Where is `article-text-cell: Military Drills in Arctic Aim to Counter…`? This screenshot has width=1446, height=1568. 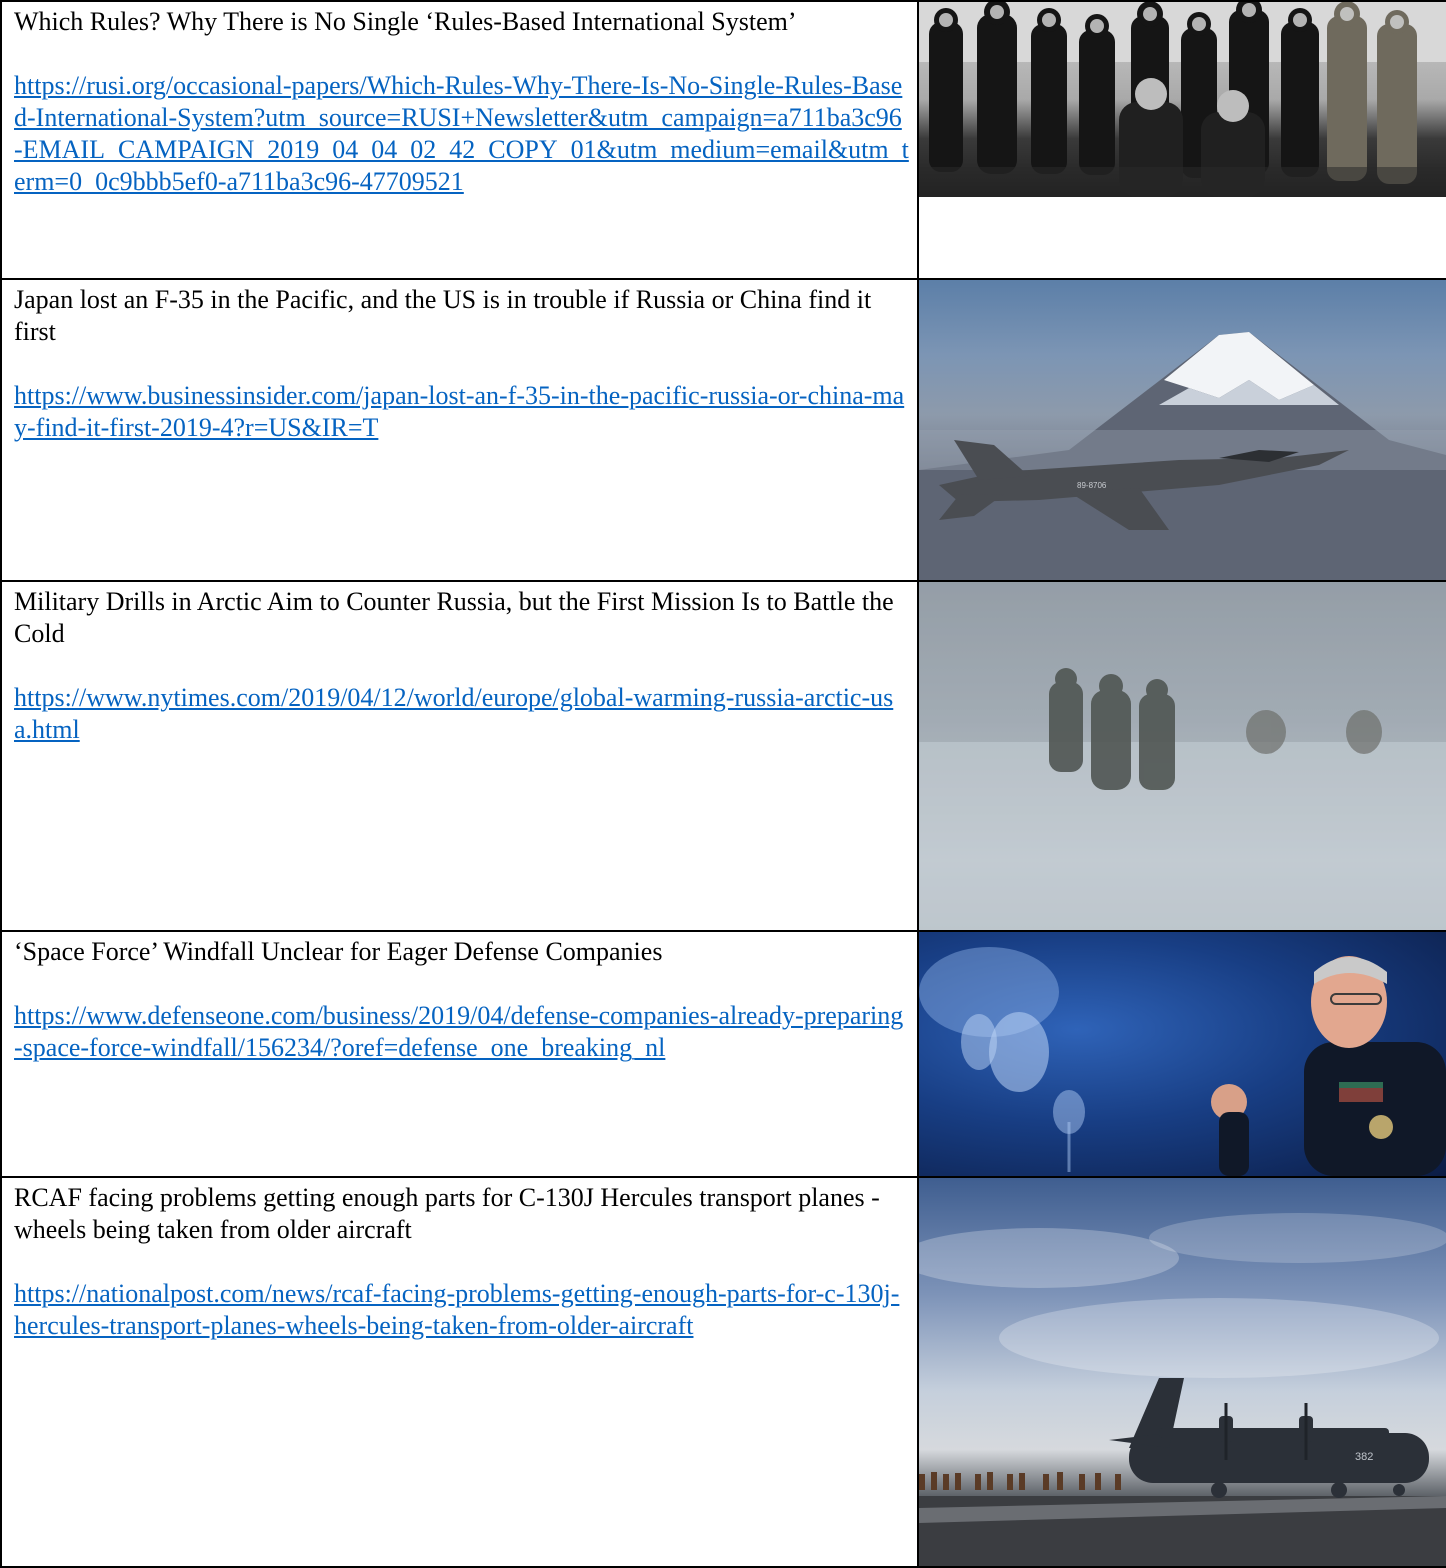 article-text-cell: Military Drills in Arctic Aim to Counter… is located at coordinates (459, 756).